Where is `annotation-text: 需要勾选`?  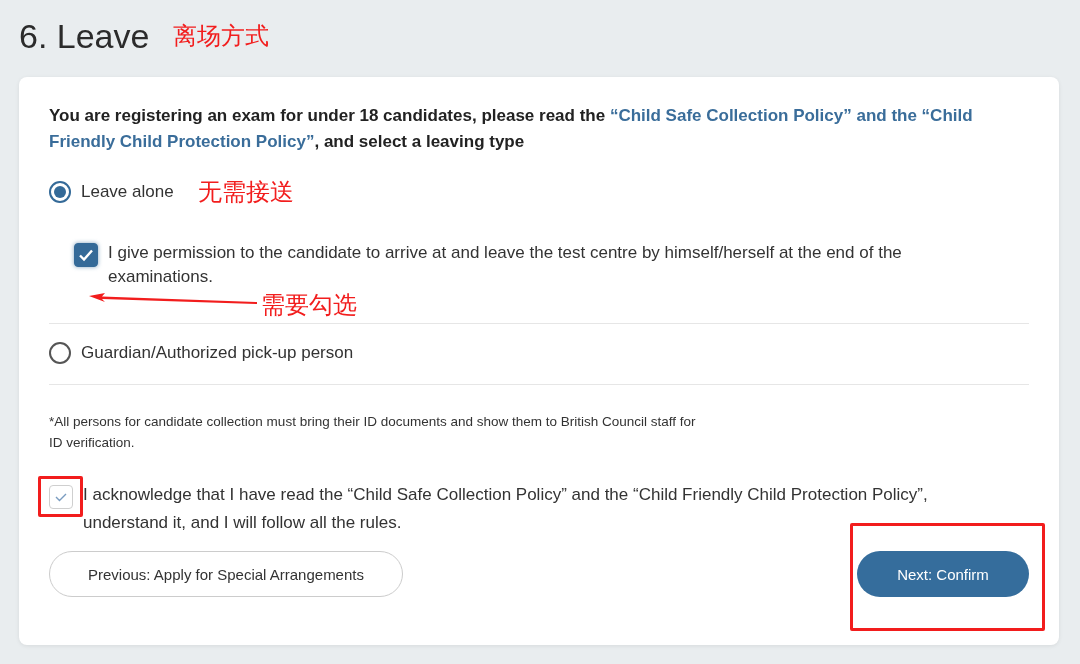
annotation-text: 需要勾选 is located at coordinates (309, 305).